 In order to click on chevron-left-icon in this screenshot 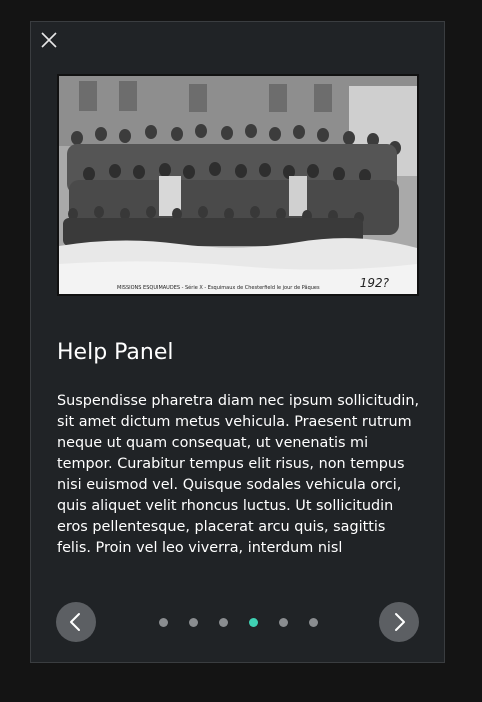, I will do `click(75, 622)`.